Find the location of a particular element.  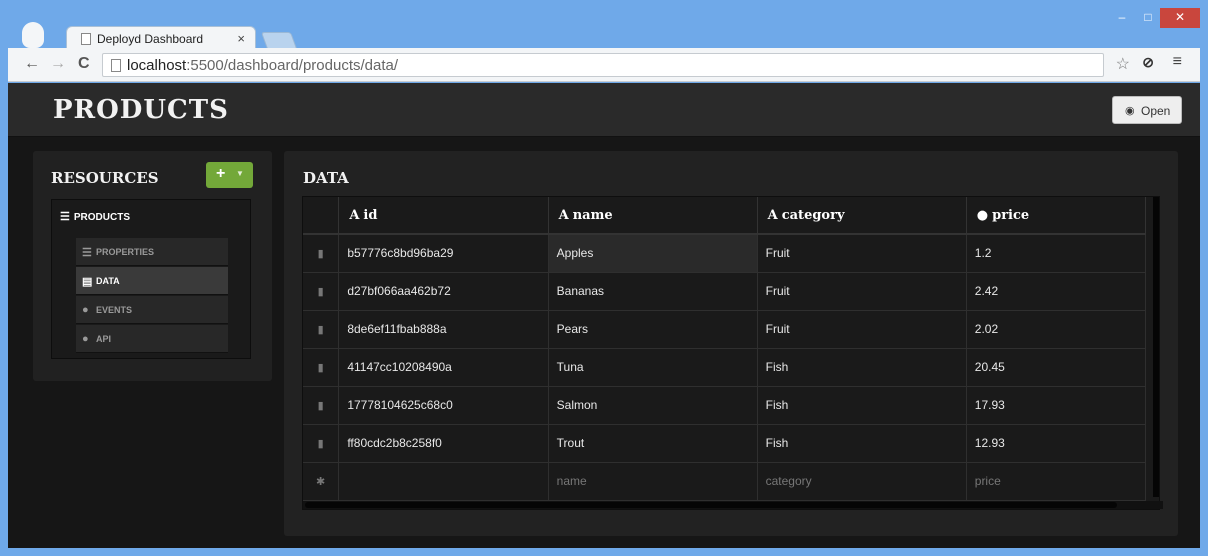

table-row: ▮ 8de6ef11fbab888a Pears Fruit 2.02 is located at coordinates (725, 329).